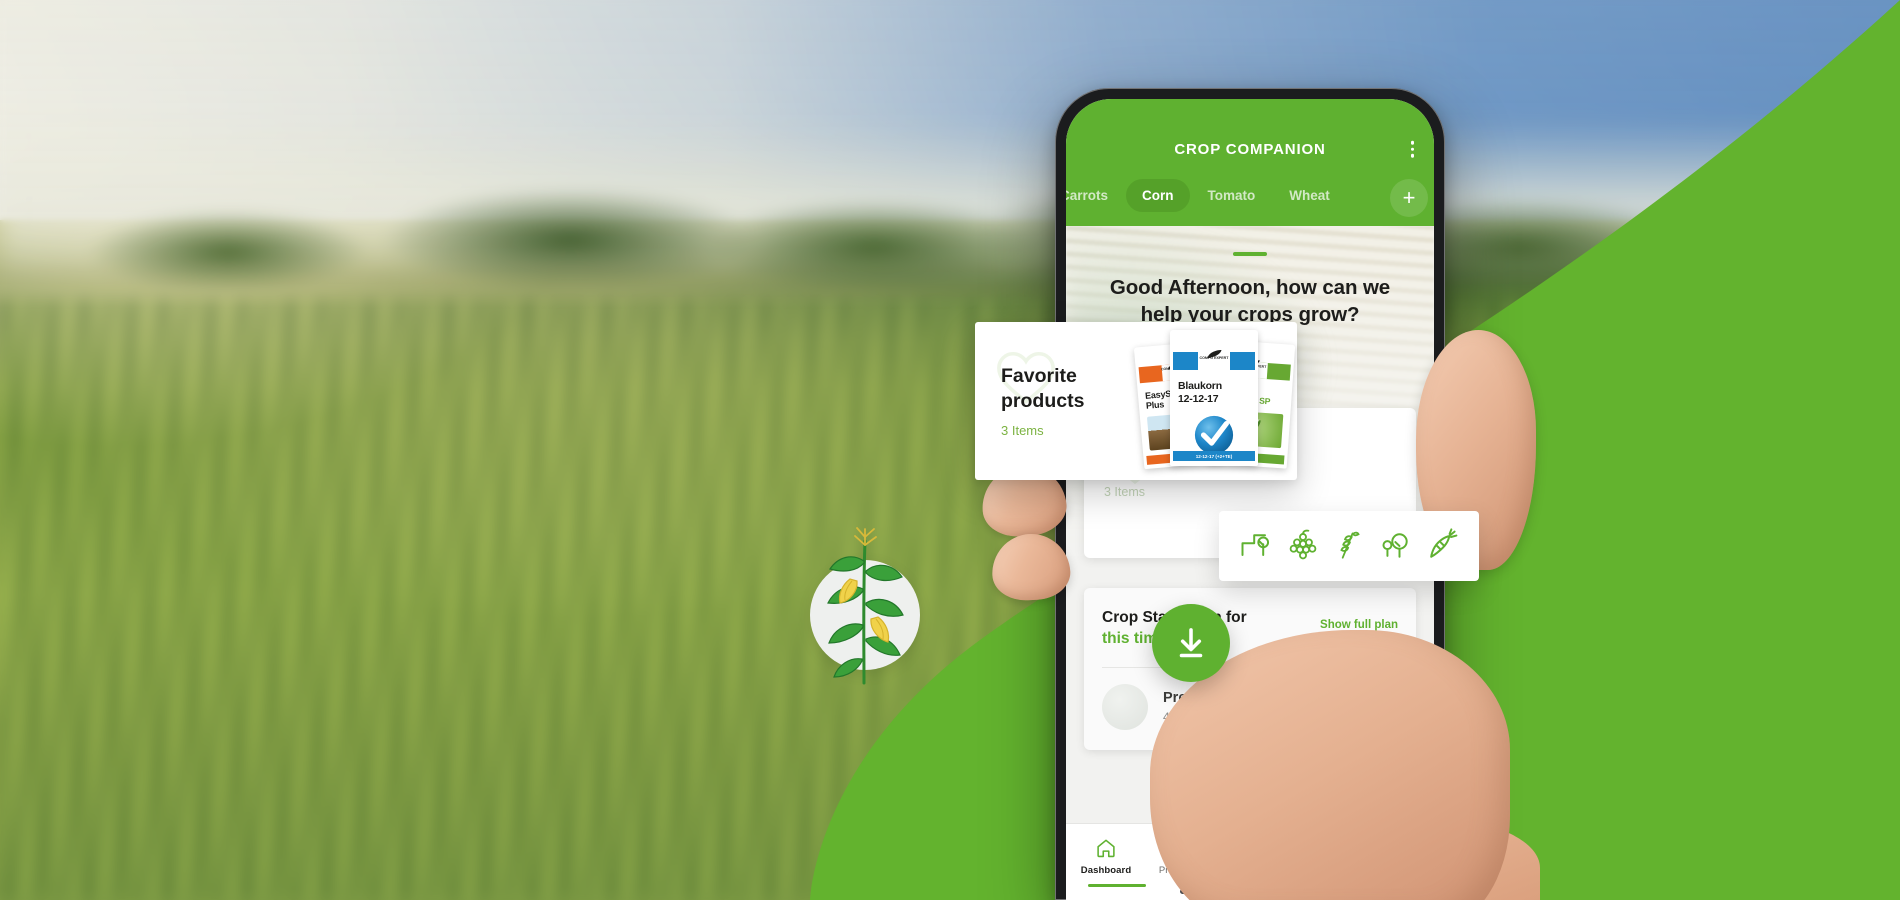 The image size is (1900, 900). Describe the element at coordinates (1214, 456) in the screenshot. I see `product-npk-blaukorn: 12-12-17 (+2+TE)` at that location.